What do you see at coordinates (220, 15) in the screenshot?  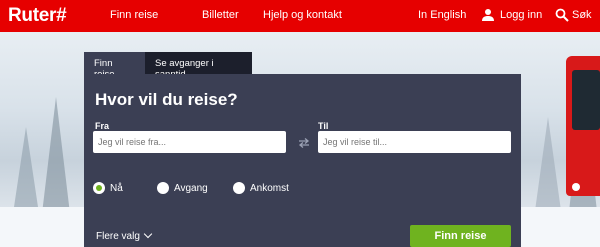 I see `nav-billetter: Billetter` at bounding box center [220, 15].